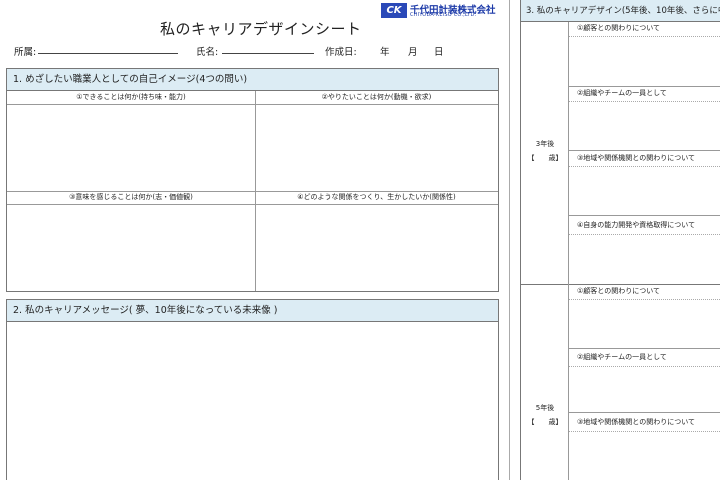 This screenshot has height=481, width=720. Describe the element at coordinates (376, 98) in the screenshot. I see `question-2-heading: ②やりたいことは何か(動機・欲求)` at that location.